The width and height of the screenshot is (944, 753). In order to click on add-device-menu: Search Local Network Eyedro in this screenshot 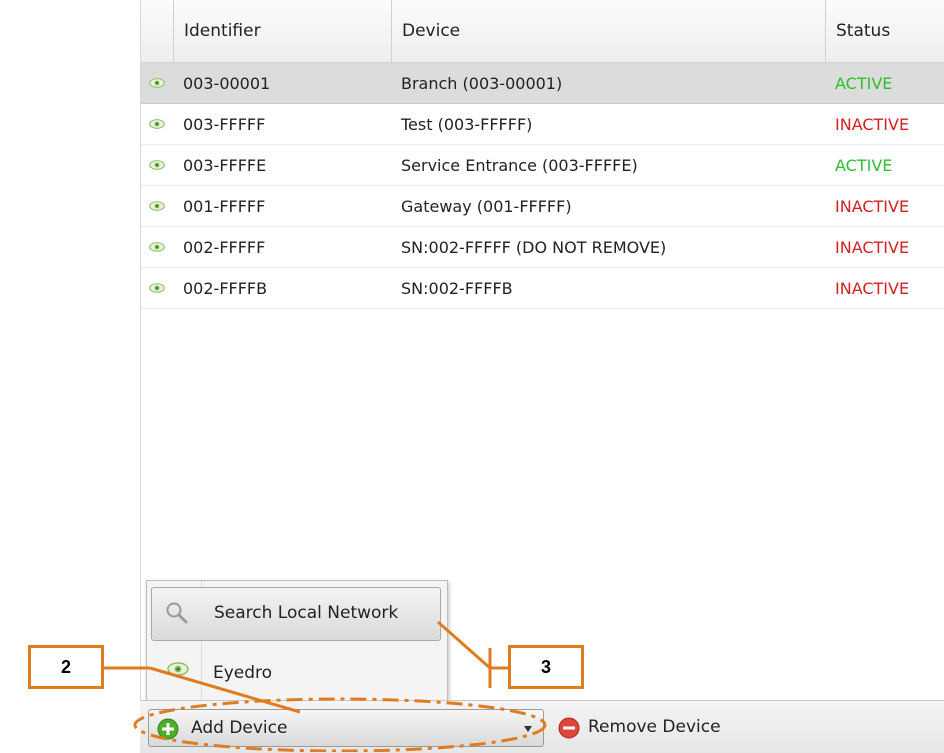, I will do `click(297, 641)`.